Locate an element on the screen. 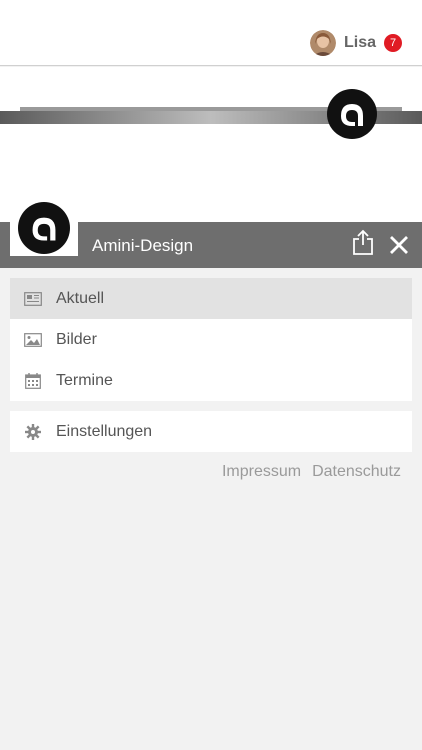 The height and width of the screenshot is (750, 422). newspaper-icon is located at coordinates (33, 299).